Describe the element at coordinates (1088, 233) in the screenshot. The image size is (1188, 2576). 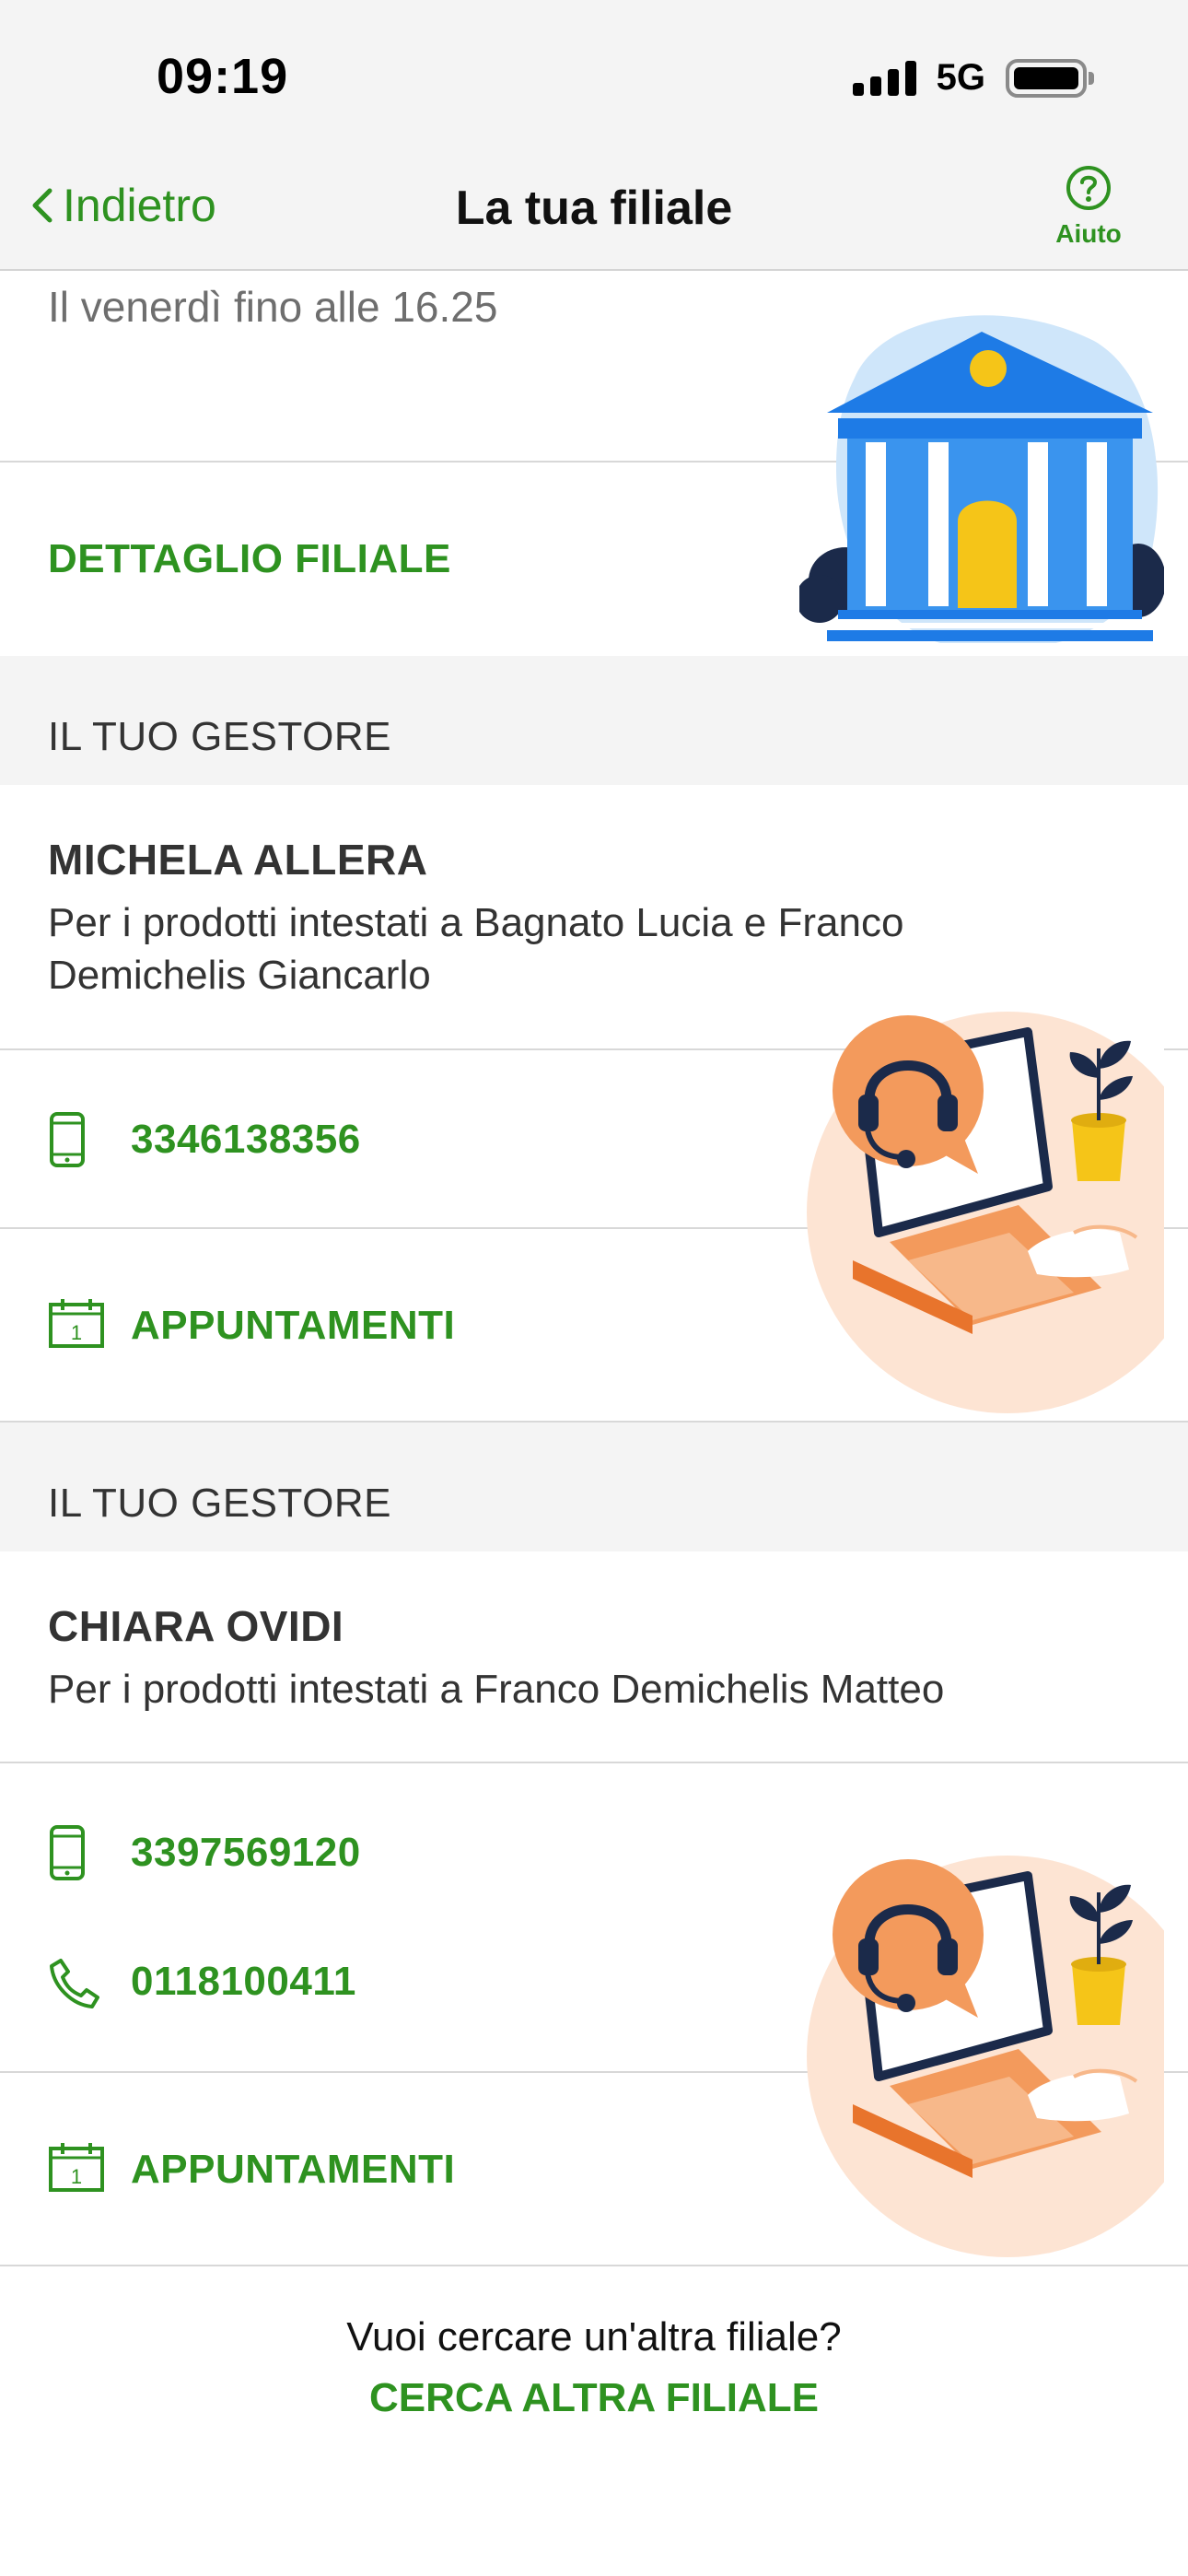
I see `help-label: Aiuto` at that location.